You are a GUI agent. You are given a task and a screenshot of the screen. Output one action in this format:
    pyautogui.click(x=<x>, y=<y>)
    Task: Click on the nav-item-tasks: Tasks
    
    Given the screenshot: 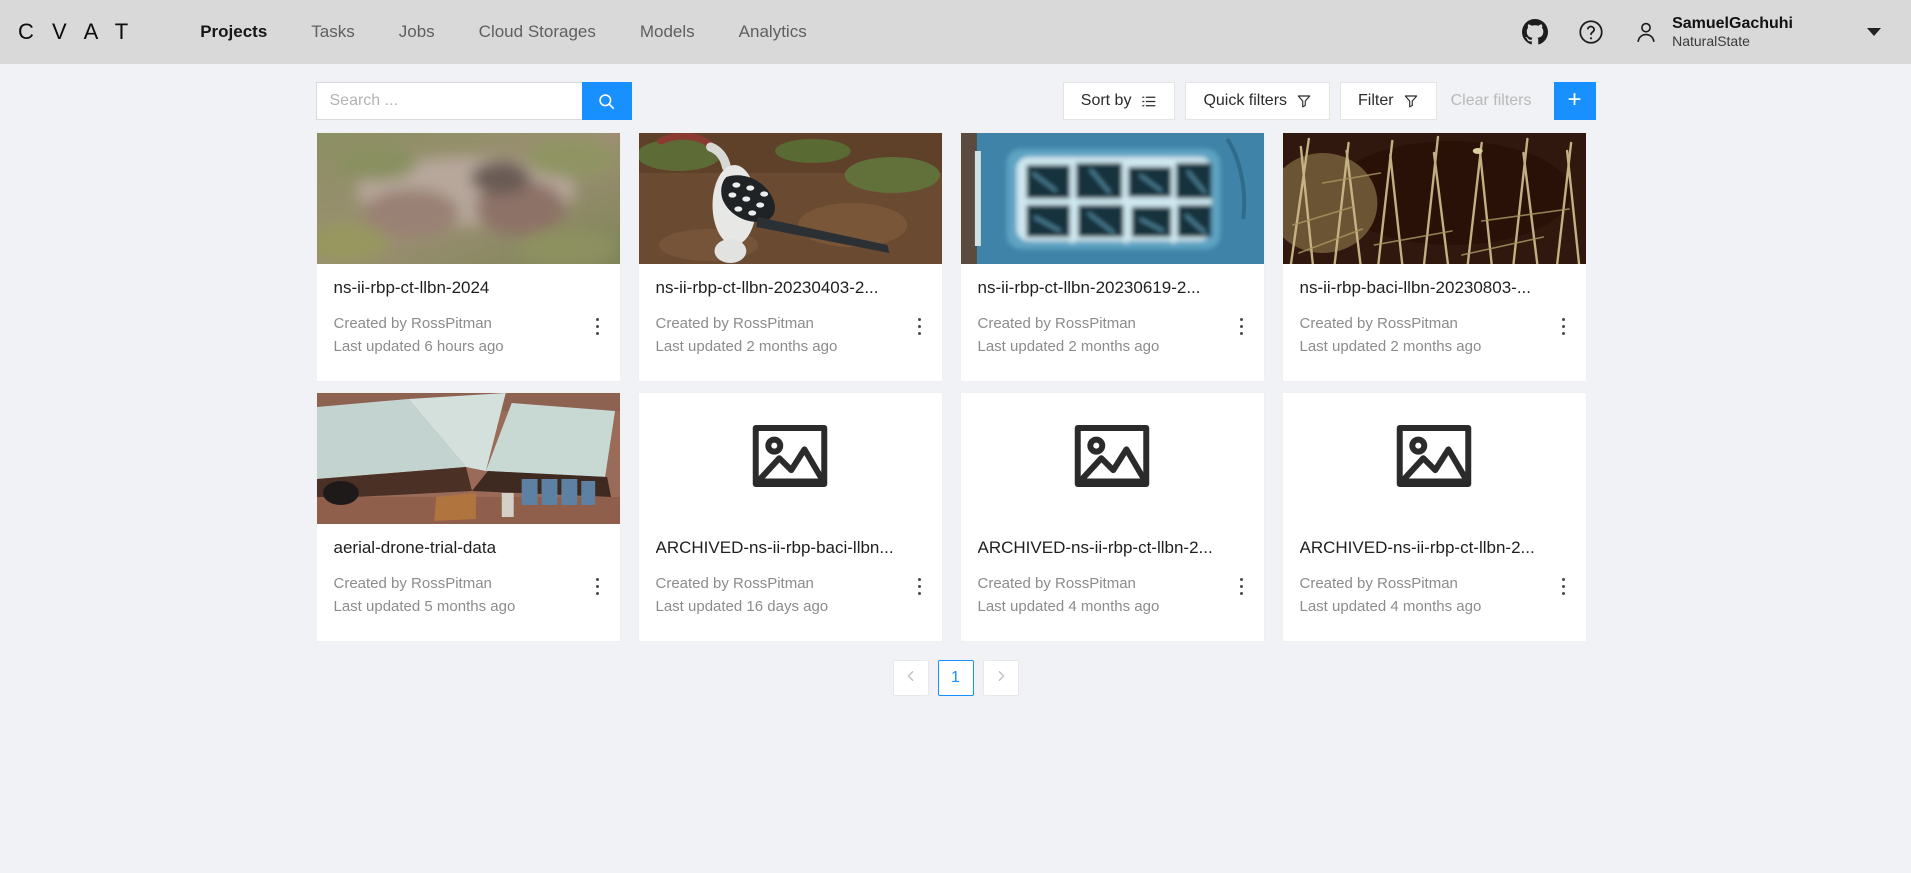 What is the action you would take?
    pyautogui.click(x=332, y=32)
    